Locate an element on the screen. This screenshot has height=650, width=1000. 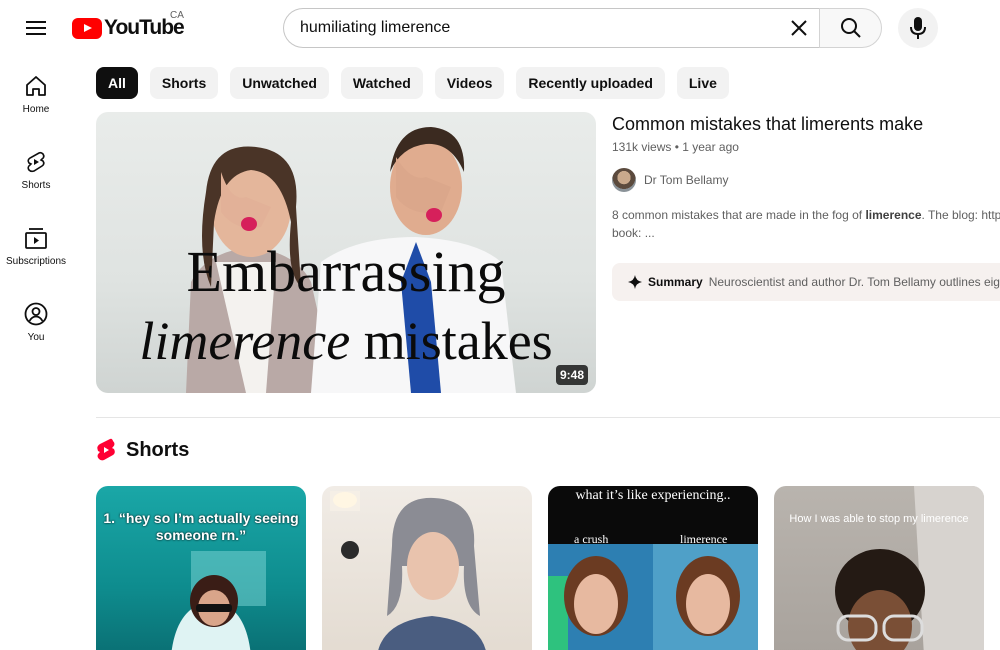
chip-unwatched: Unwatched is located at coordinates (279, 83).